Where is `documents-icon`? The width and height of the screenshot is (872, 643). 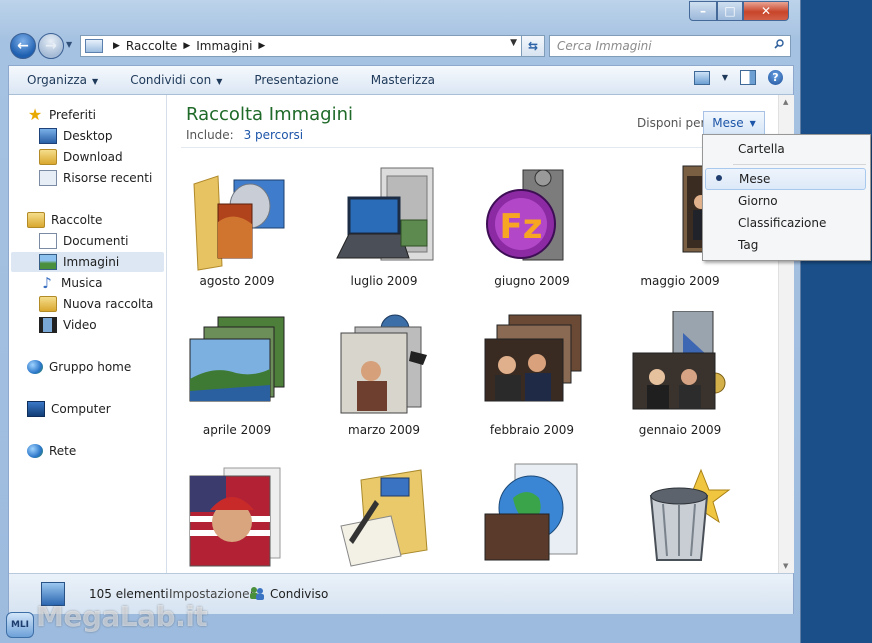 documents-icon is located at coordinates (48, 241).